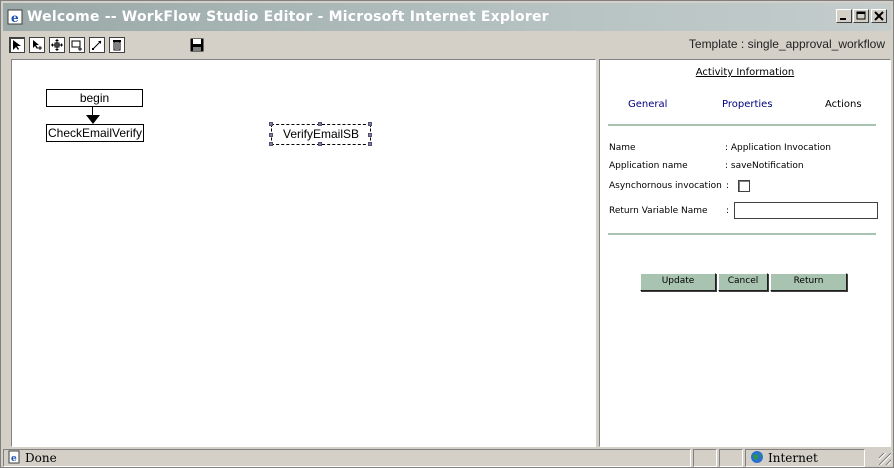  I want to click on maximize-button, so click(861, 16).